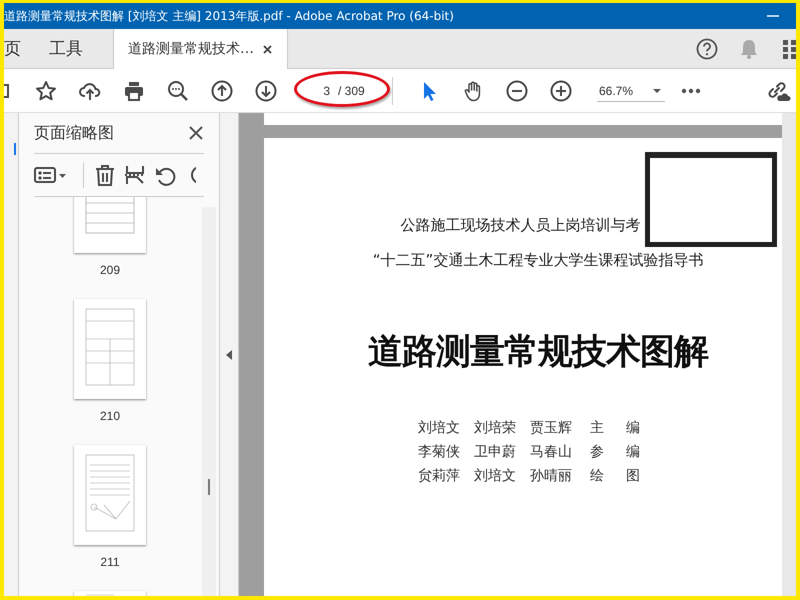 This screenshot has height=600, width=800. Describe the element at coordinates (537, 352) in the screenshot. I see `book-title: 道路测量常规技术图解` at that location.